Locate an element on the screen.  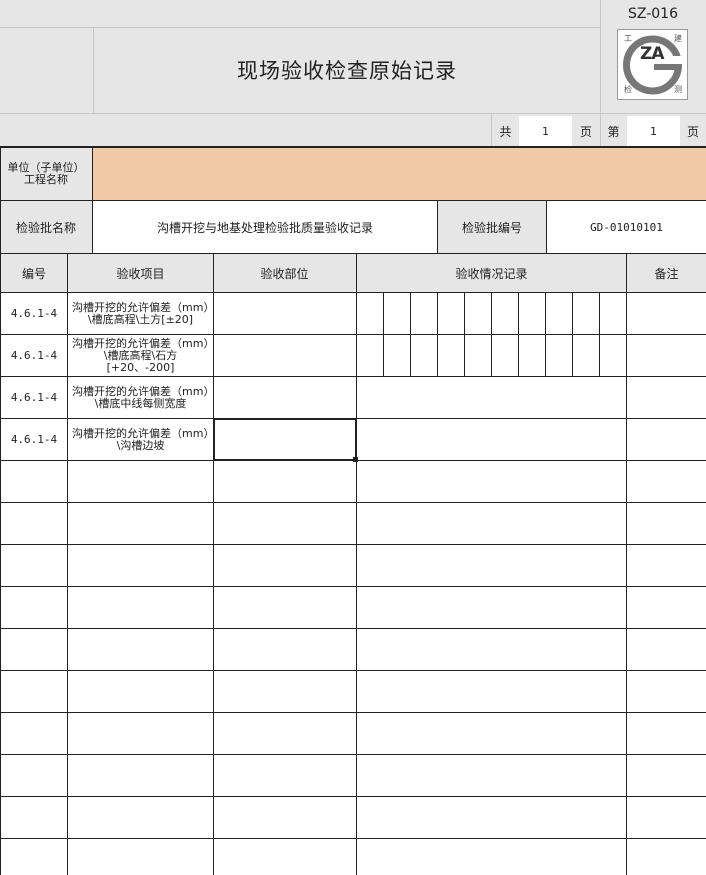
row-3-no: 4.6.1-4 is located at coordinates (34, 397).